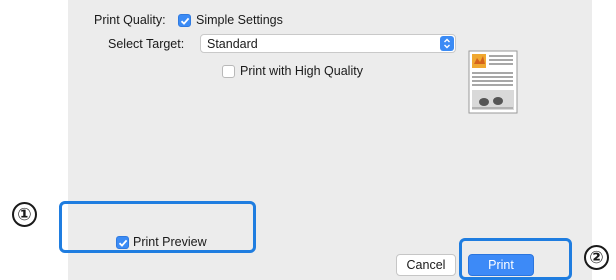 Image resolution: width=616 pixels, height=280 pixels. Describe the element at coordinates (301, 71) in the screenshot. I see `high-quality-label: Print with High Quality` at that location.